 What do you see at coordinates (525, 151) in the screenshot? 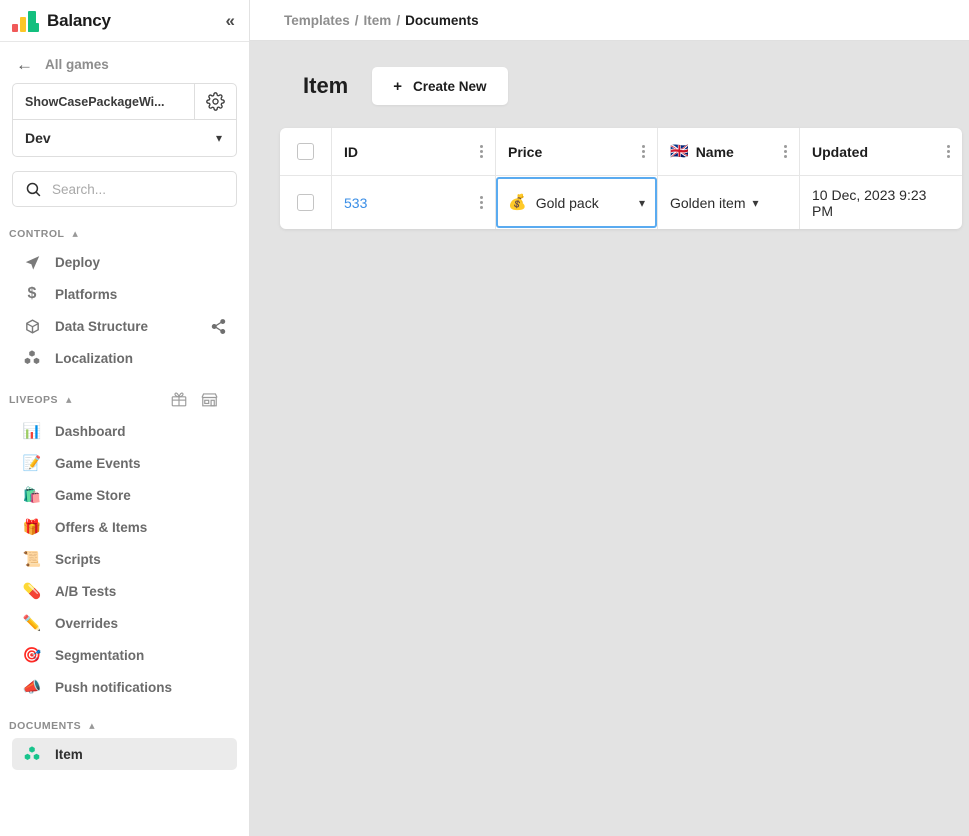
I see `column-label: Price` at bounding box center [525, 151].